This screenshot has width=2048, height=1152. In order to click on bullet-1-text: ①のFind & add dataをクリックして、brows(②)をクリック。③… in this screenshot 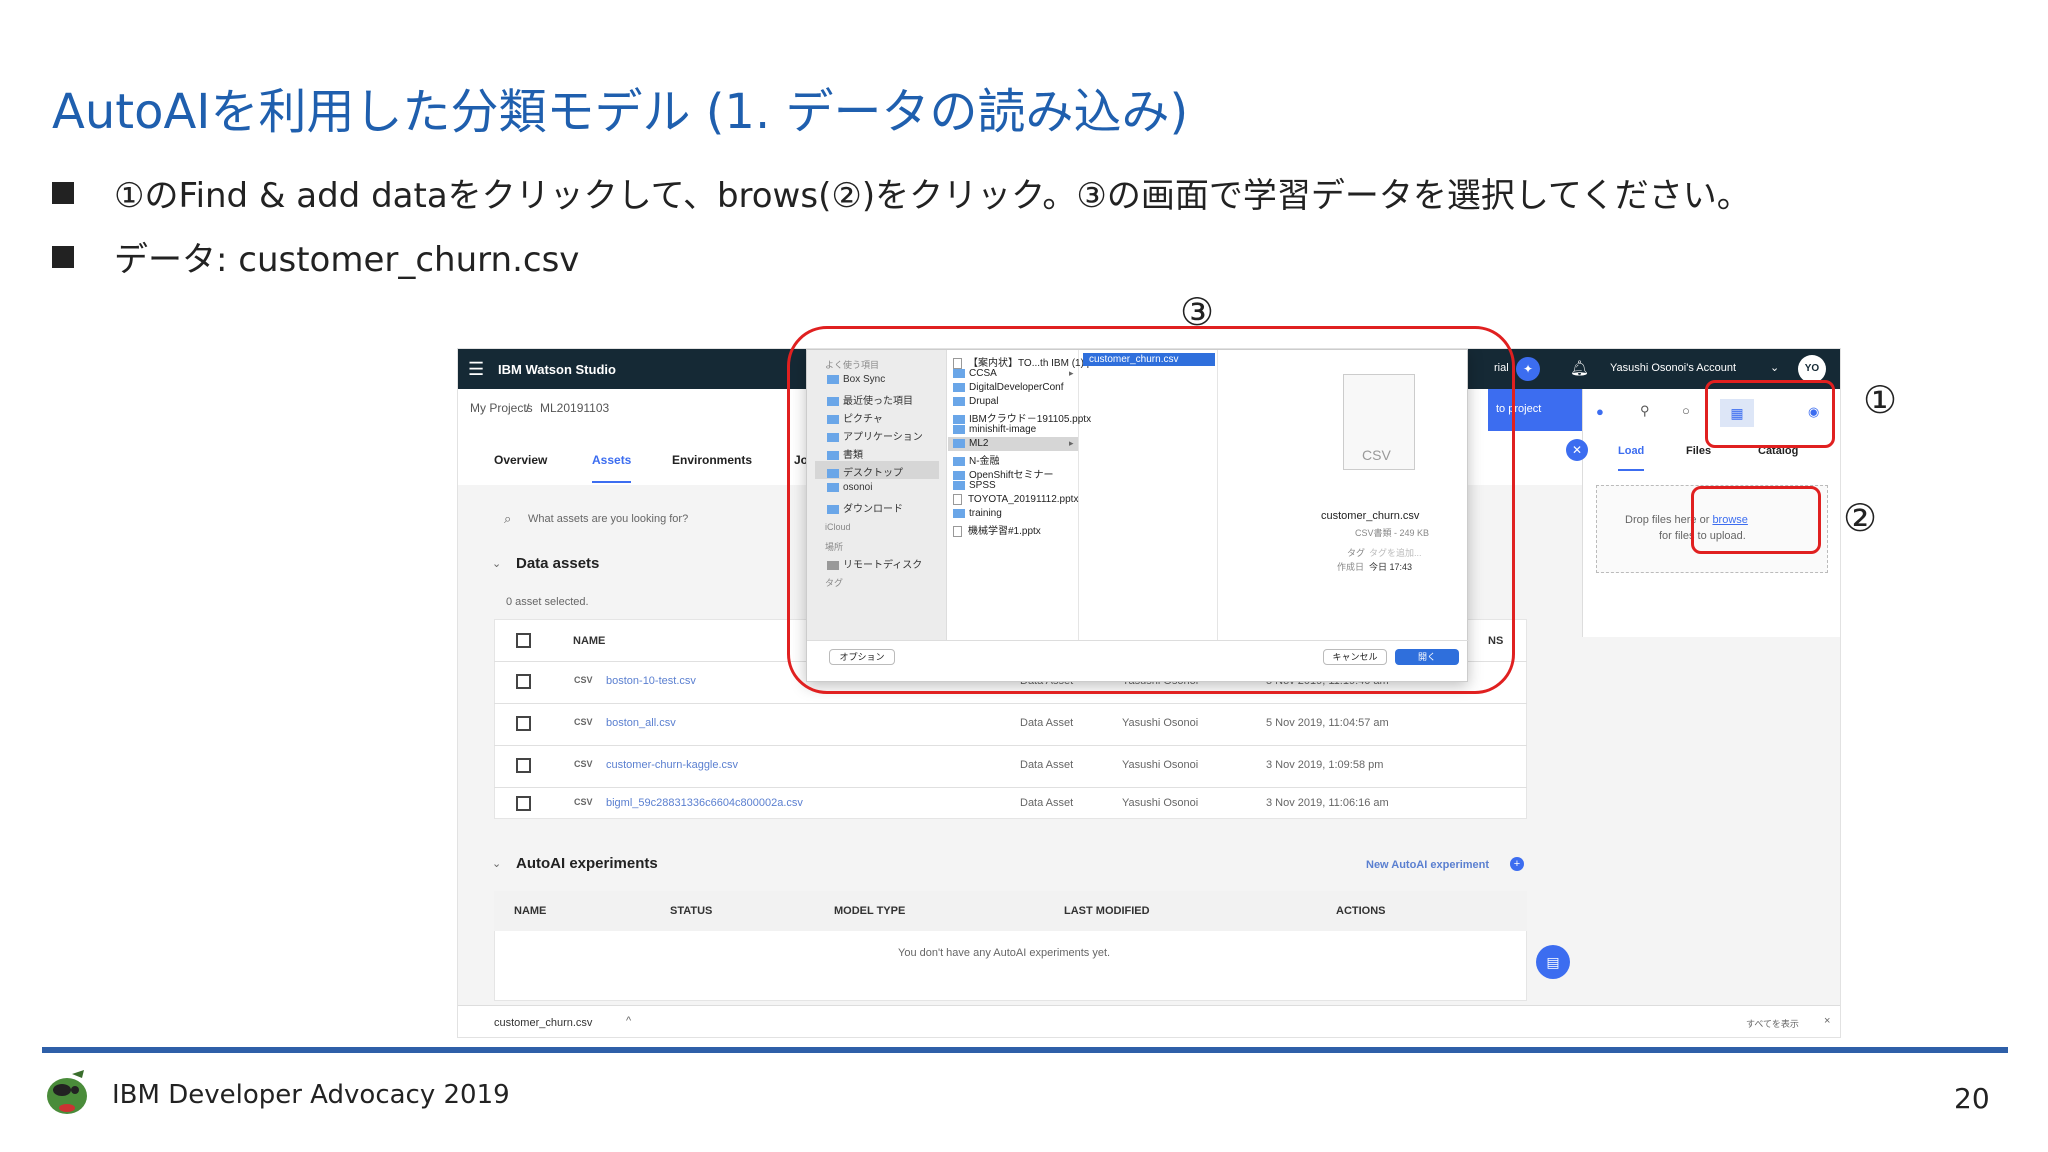, I will do `click(932, 196)`.